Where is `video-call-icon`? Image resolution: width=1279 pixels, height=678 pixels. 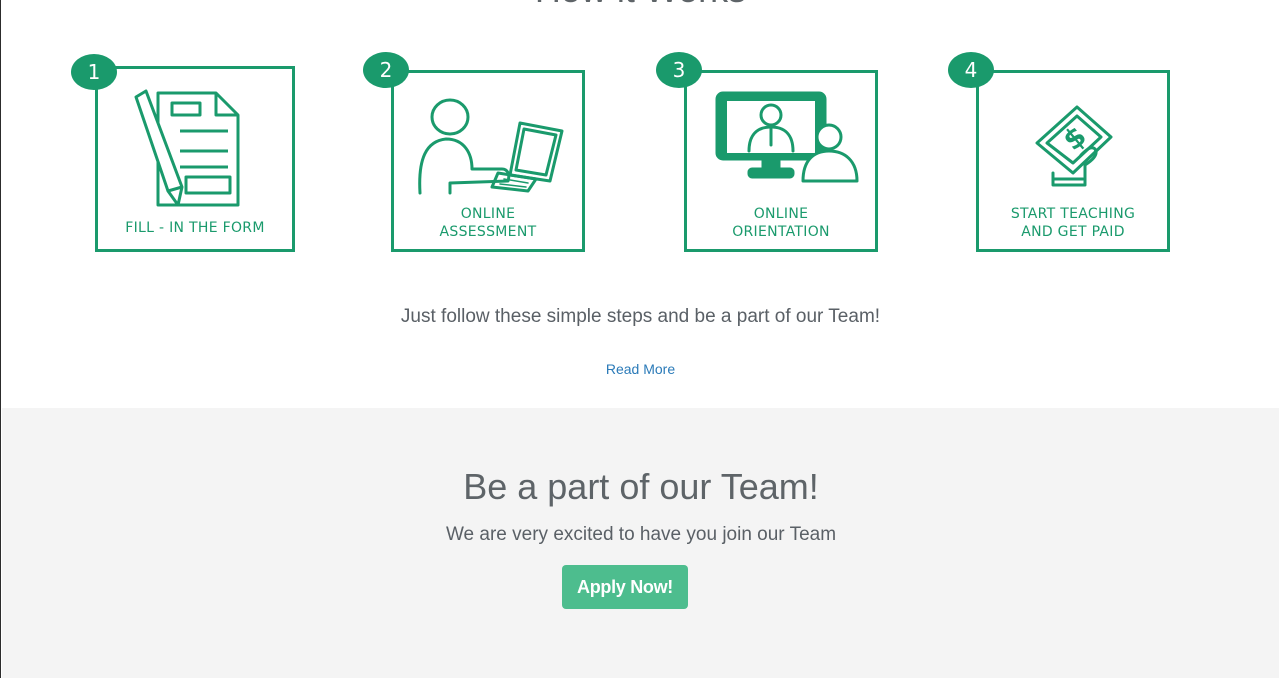
video-call-icon is located at coordinates (787, 137).